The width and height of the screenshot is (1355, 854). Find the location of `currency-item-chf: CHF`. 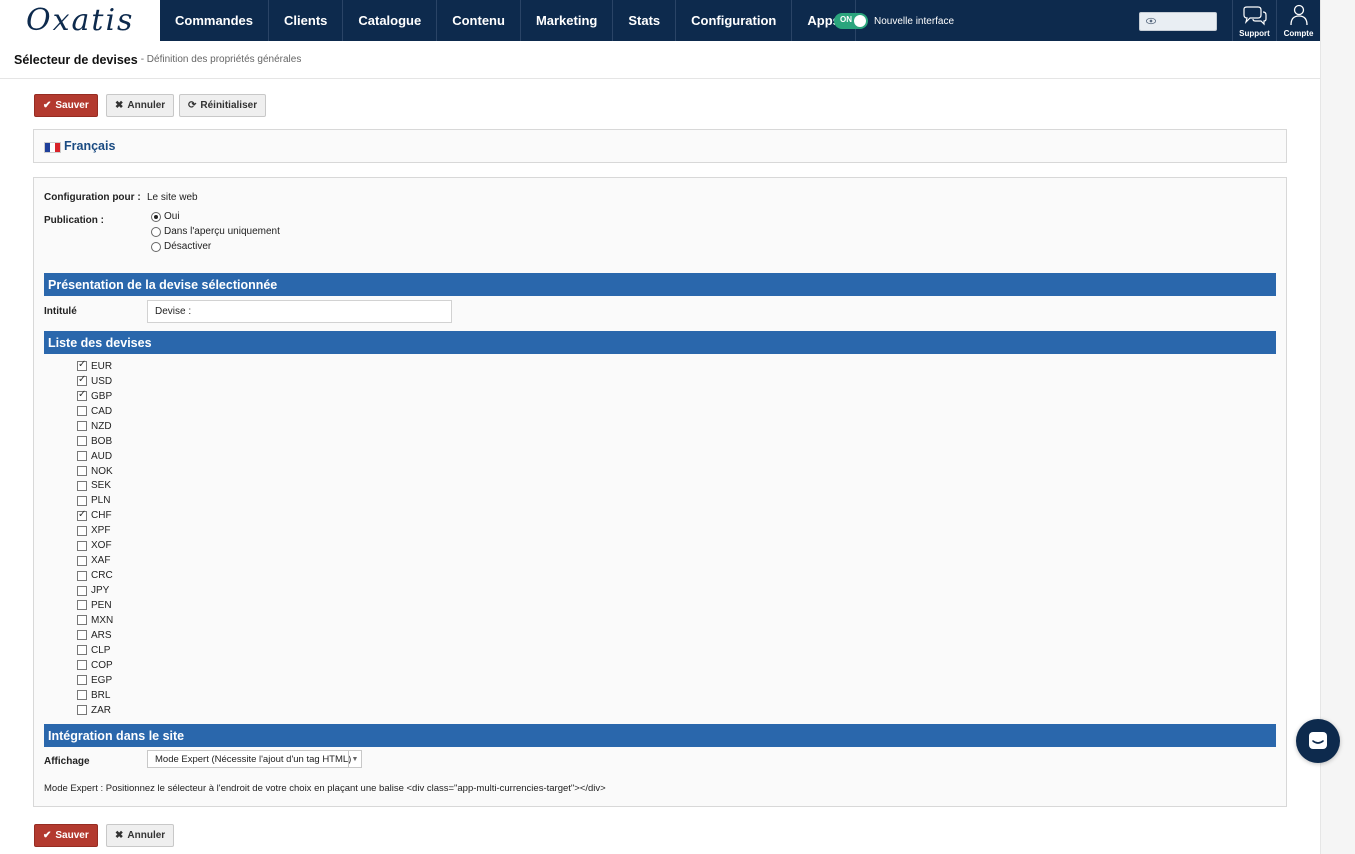

currency-item-chf: CHF is located at coordinates (95, 515).